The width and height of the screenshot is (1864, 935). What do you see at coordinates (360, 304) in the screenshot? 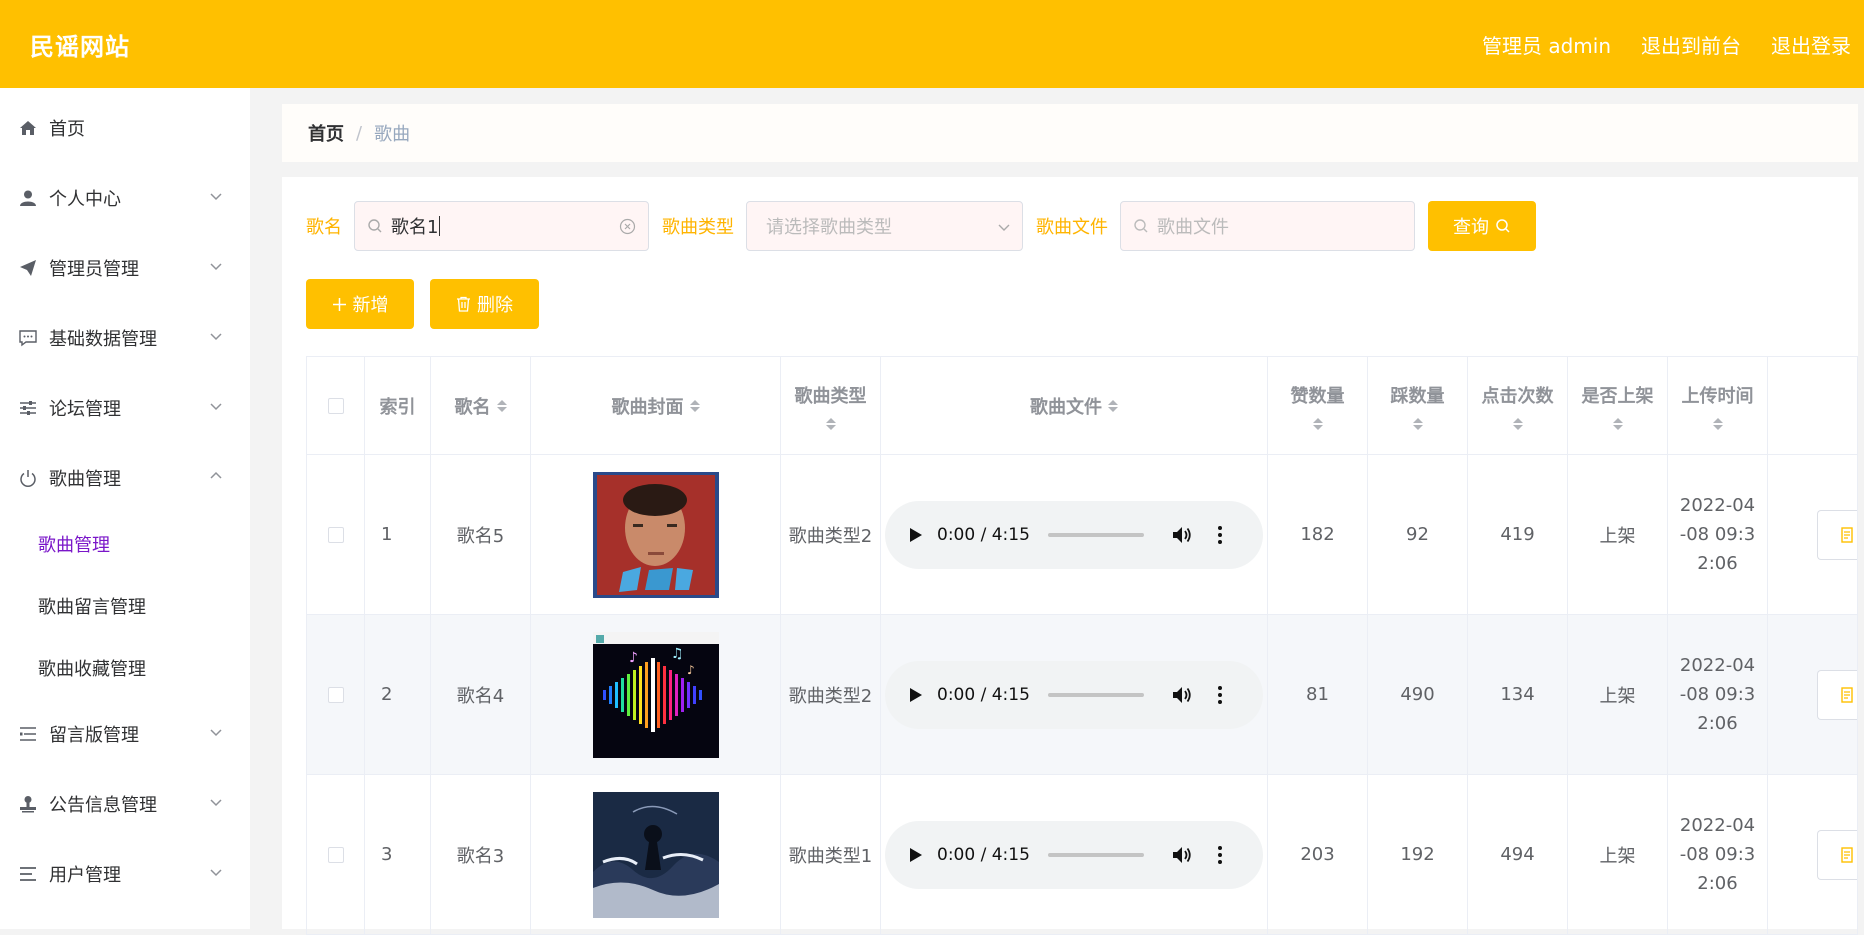
I see `add-button: 新增` at bounding box center [360, 304].